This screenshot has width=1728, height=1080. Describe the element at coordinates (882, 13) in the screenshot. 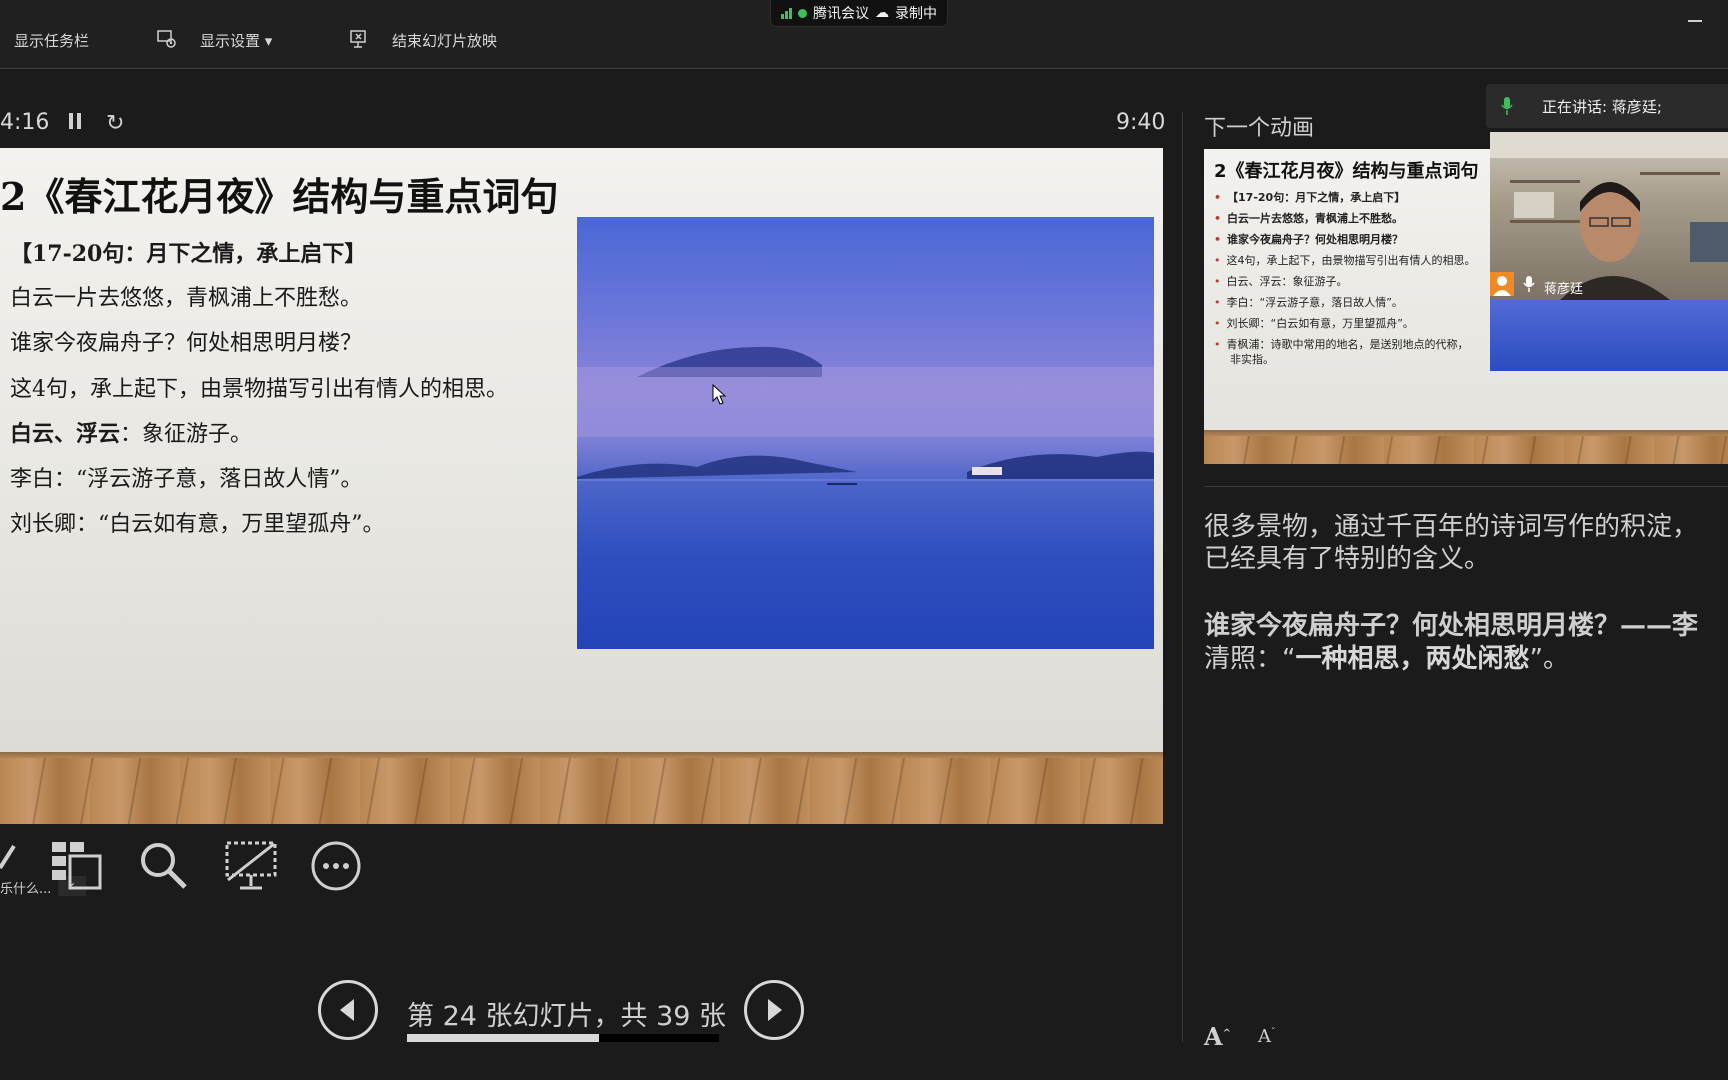

I see `cloud-icon: ☁` at that location.